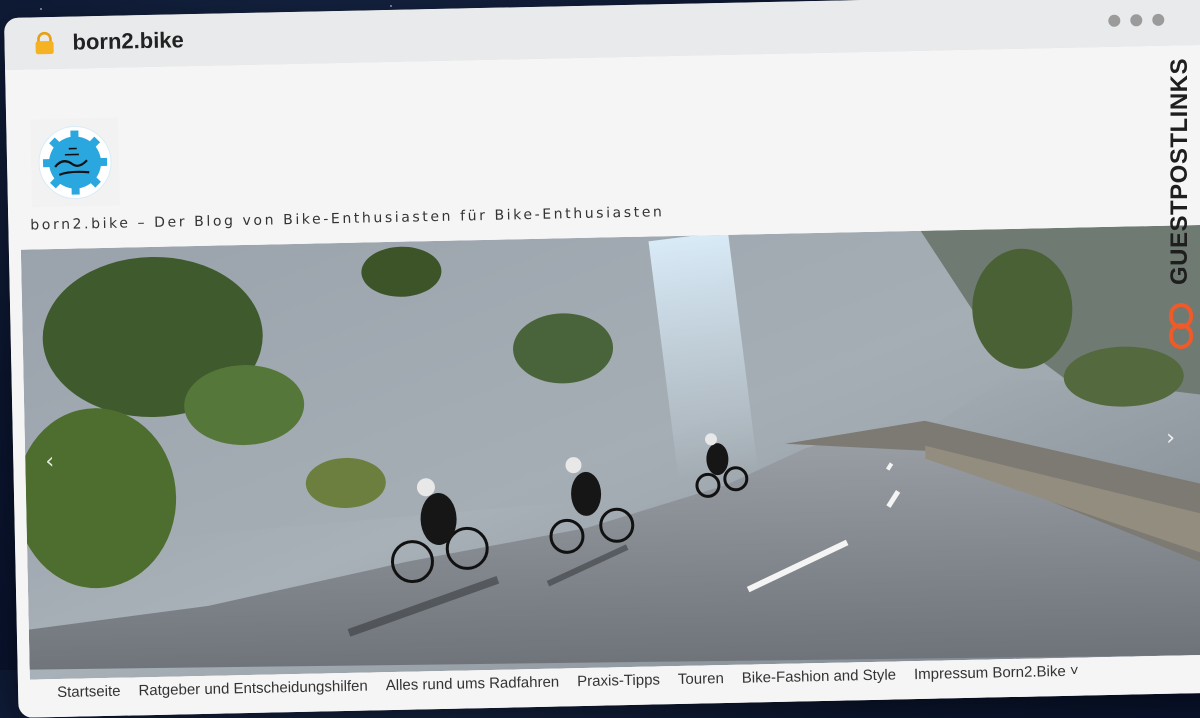 The width and height of the screenshot is (1200, 718). What do you see at coordinates (128, 41) in the screenshot?
I see `address-bar-url: born2.bike` at bounding box center [128, 41].